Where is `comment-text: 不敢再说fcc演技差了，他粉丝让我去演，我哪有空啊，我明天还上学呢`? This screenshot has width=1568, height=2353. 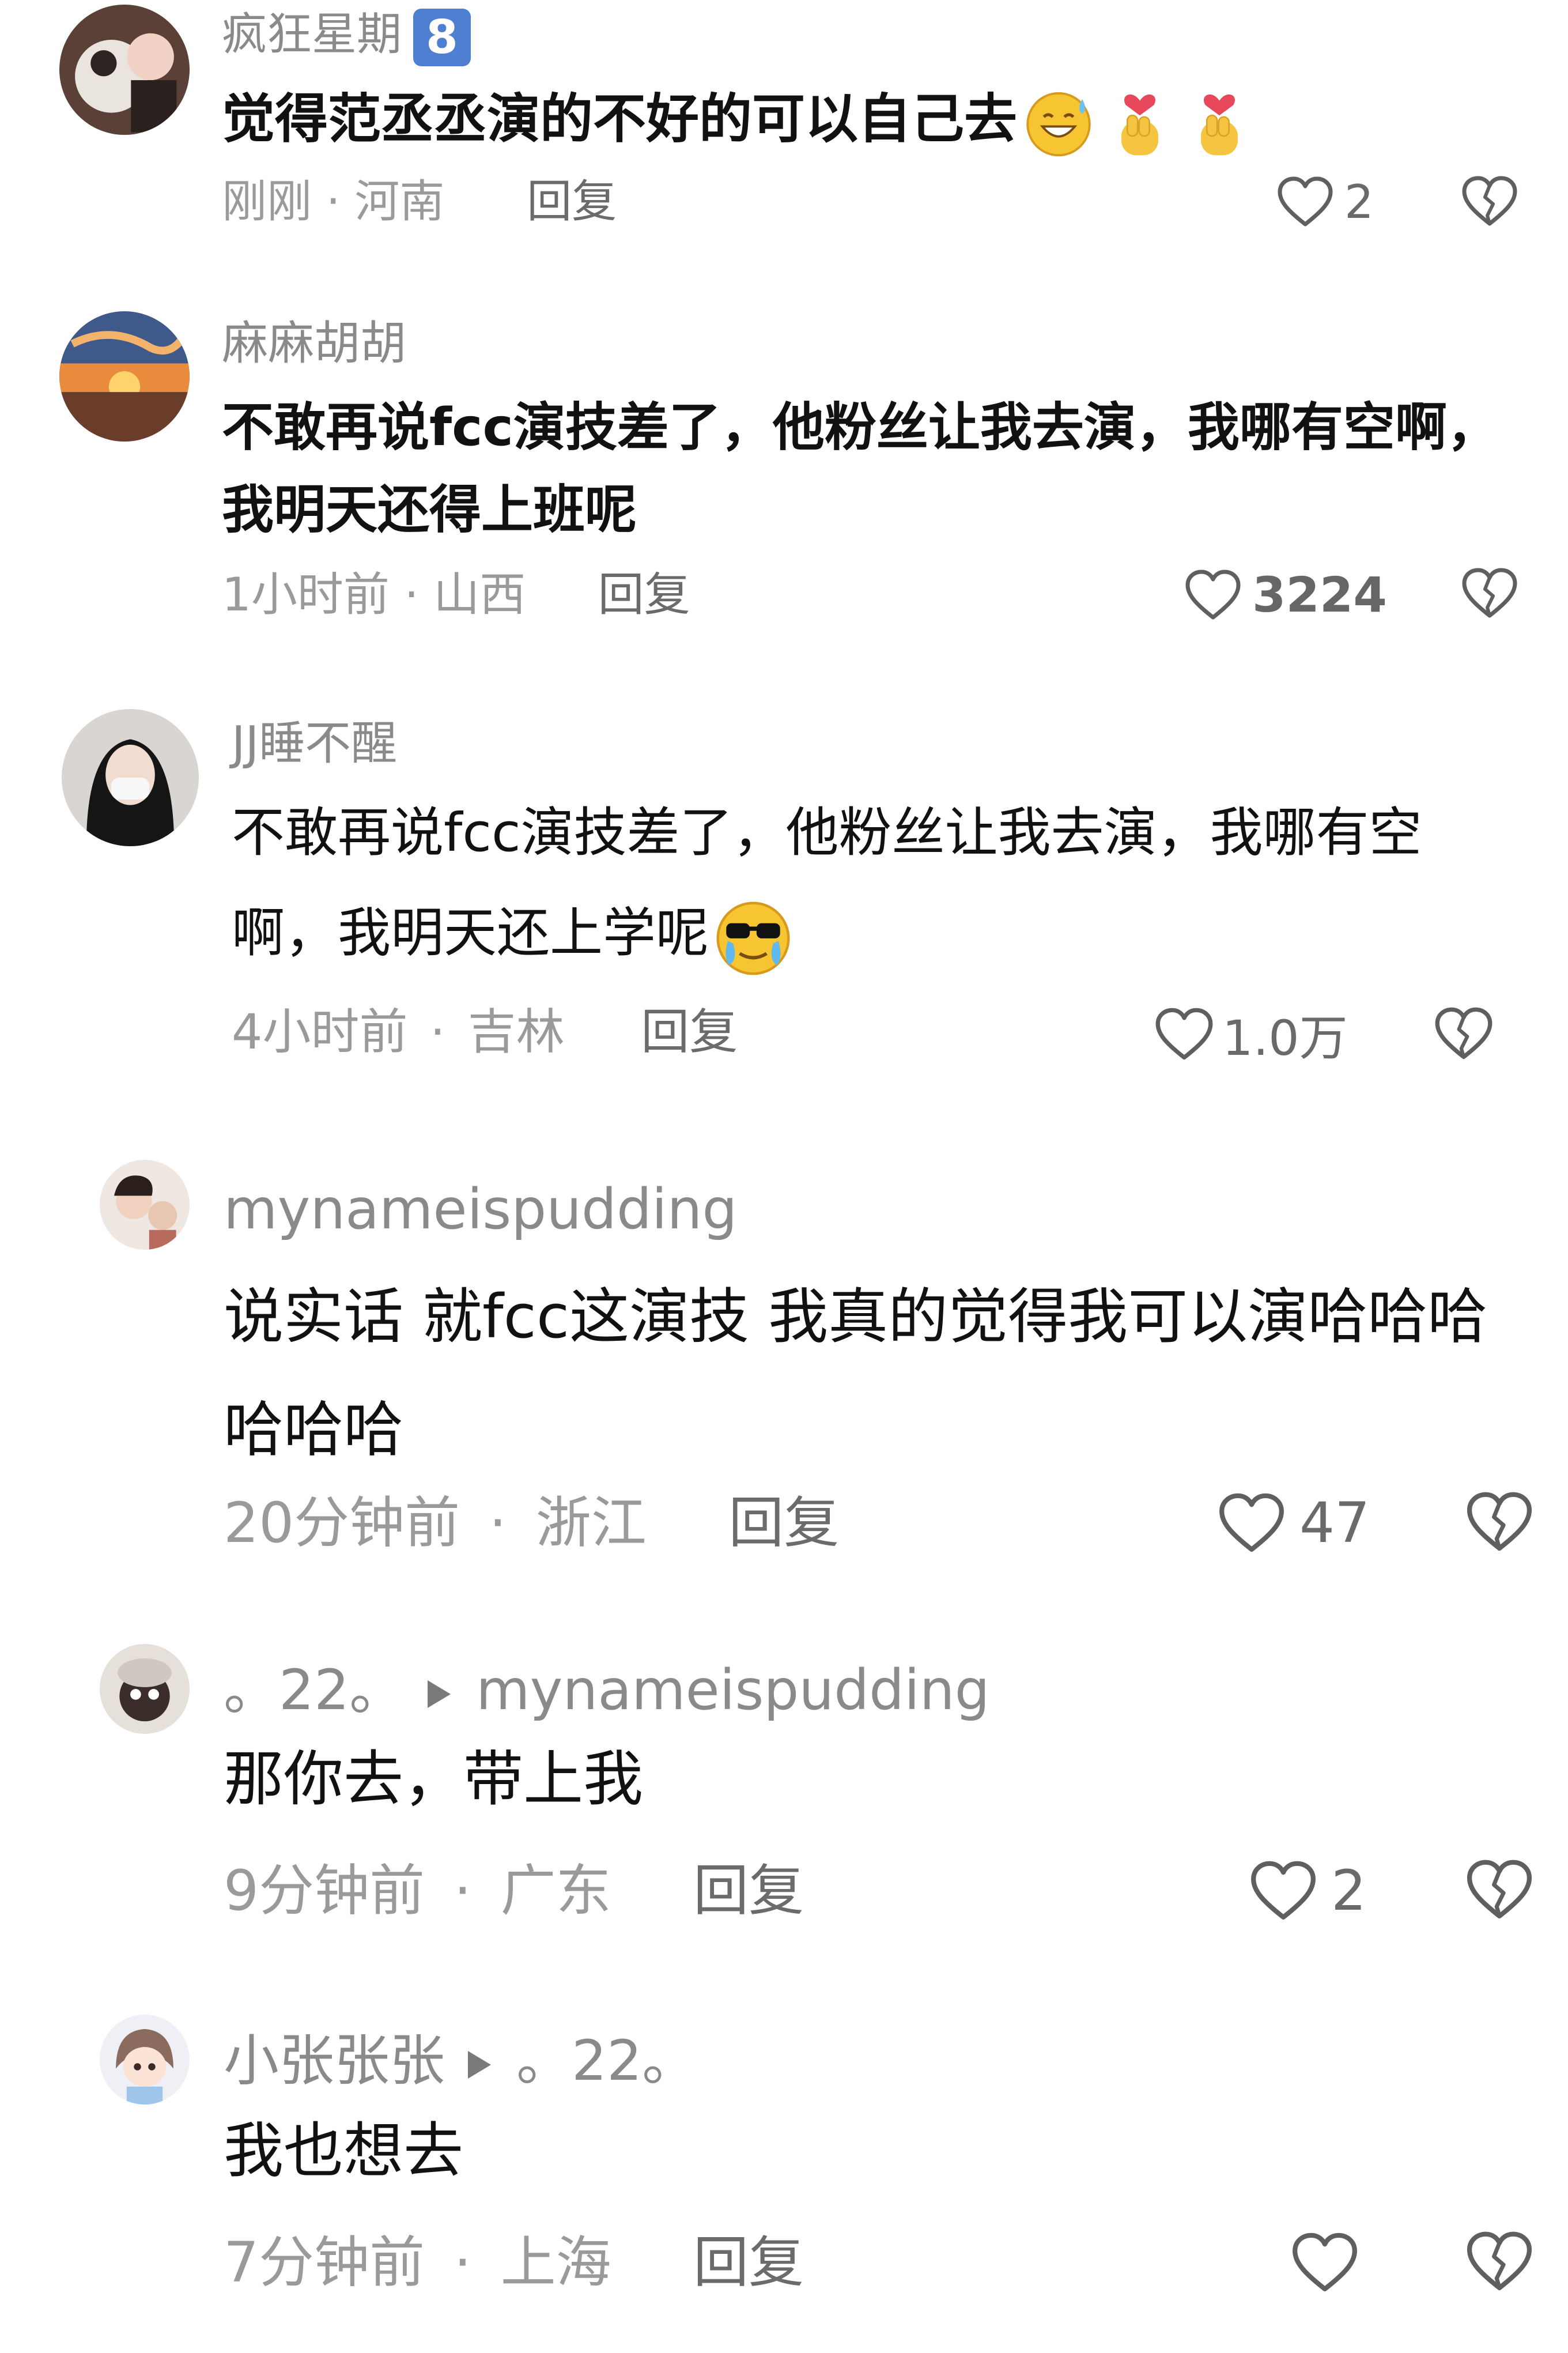 comment-text: 不敢再说fcc演技差了，他粉丝让我去演，我哪有空啊，我明天还上学呢 is located at coordinates (872, 883).